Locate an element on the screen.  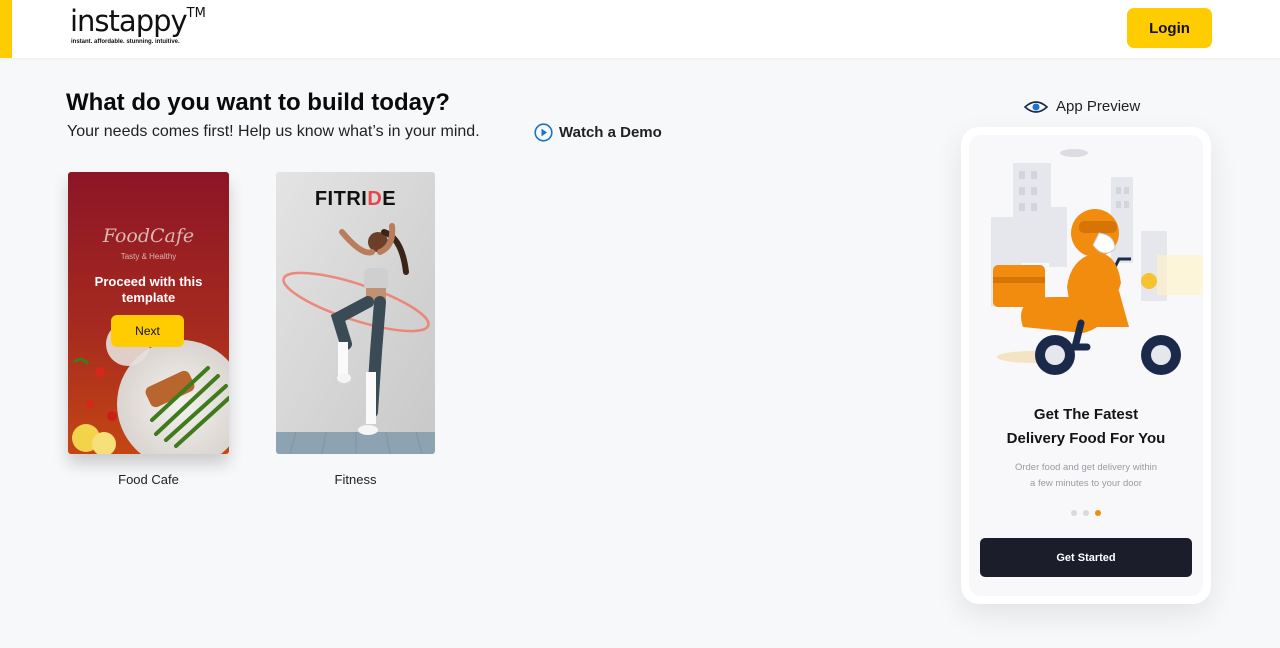
preview-heading: Get The Fatest Delivery Food For You is located at coordinates (1086, 426).